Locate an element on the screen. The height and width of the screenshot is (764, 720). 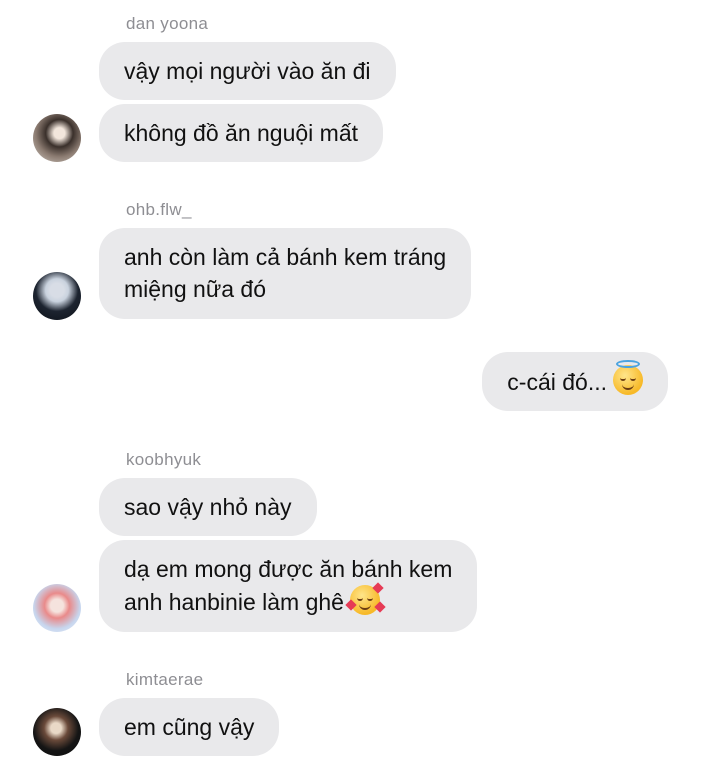
message-text: sao vậy nhỏ này is located at coordinates (208, 507).